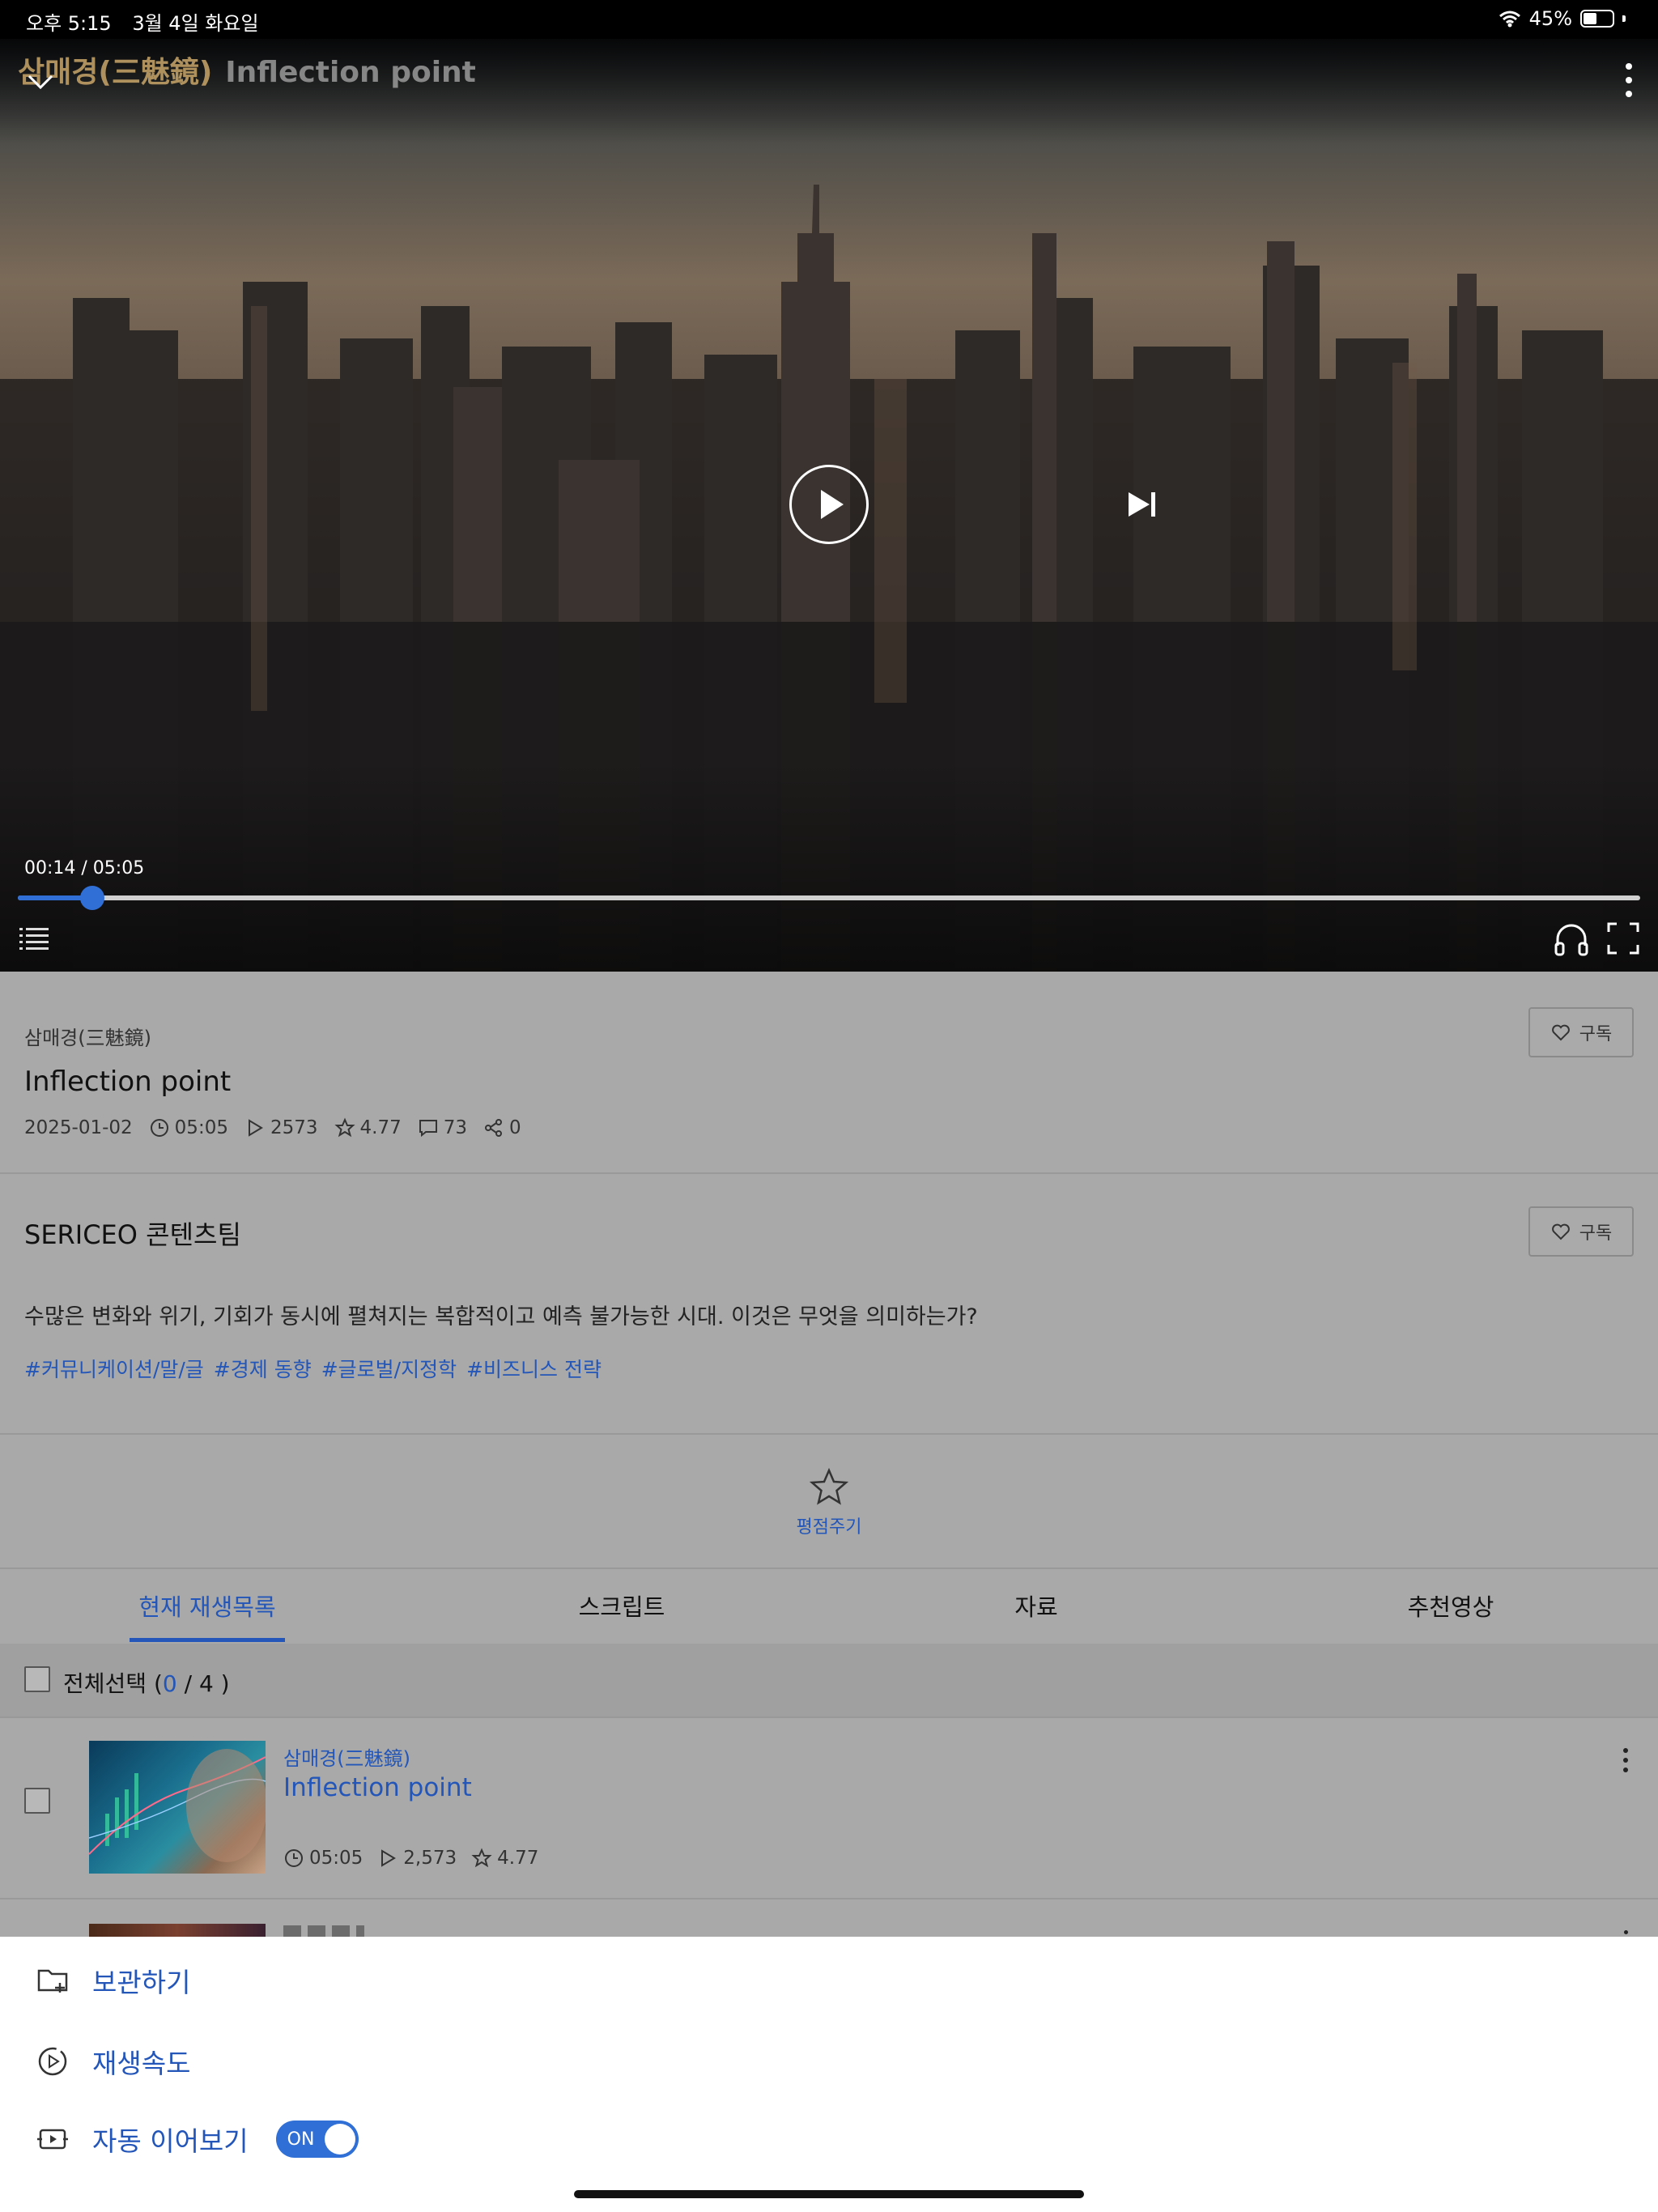 The width and height of the screenshot is (1658, 2212). What do you see at coordinates (1142, 504) in the screenshot?
I see `skip-next-icon` at bounding box center [1142, 504].